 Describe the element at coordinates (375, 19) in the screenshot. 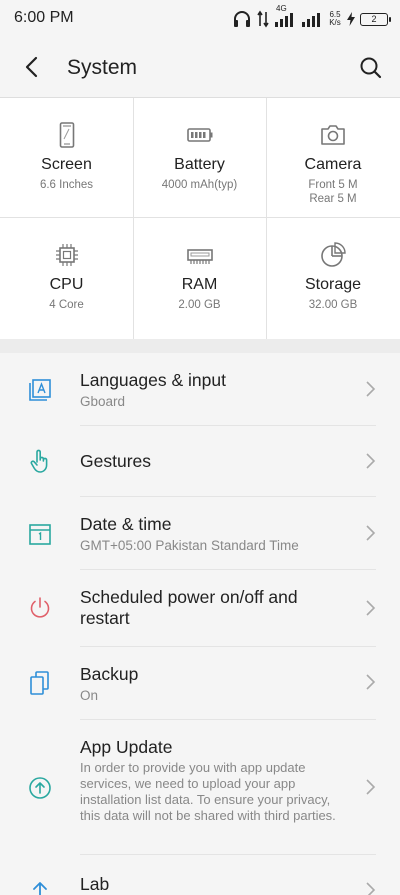

I see `battery-indicator: 2` at that location.